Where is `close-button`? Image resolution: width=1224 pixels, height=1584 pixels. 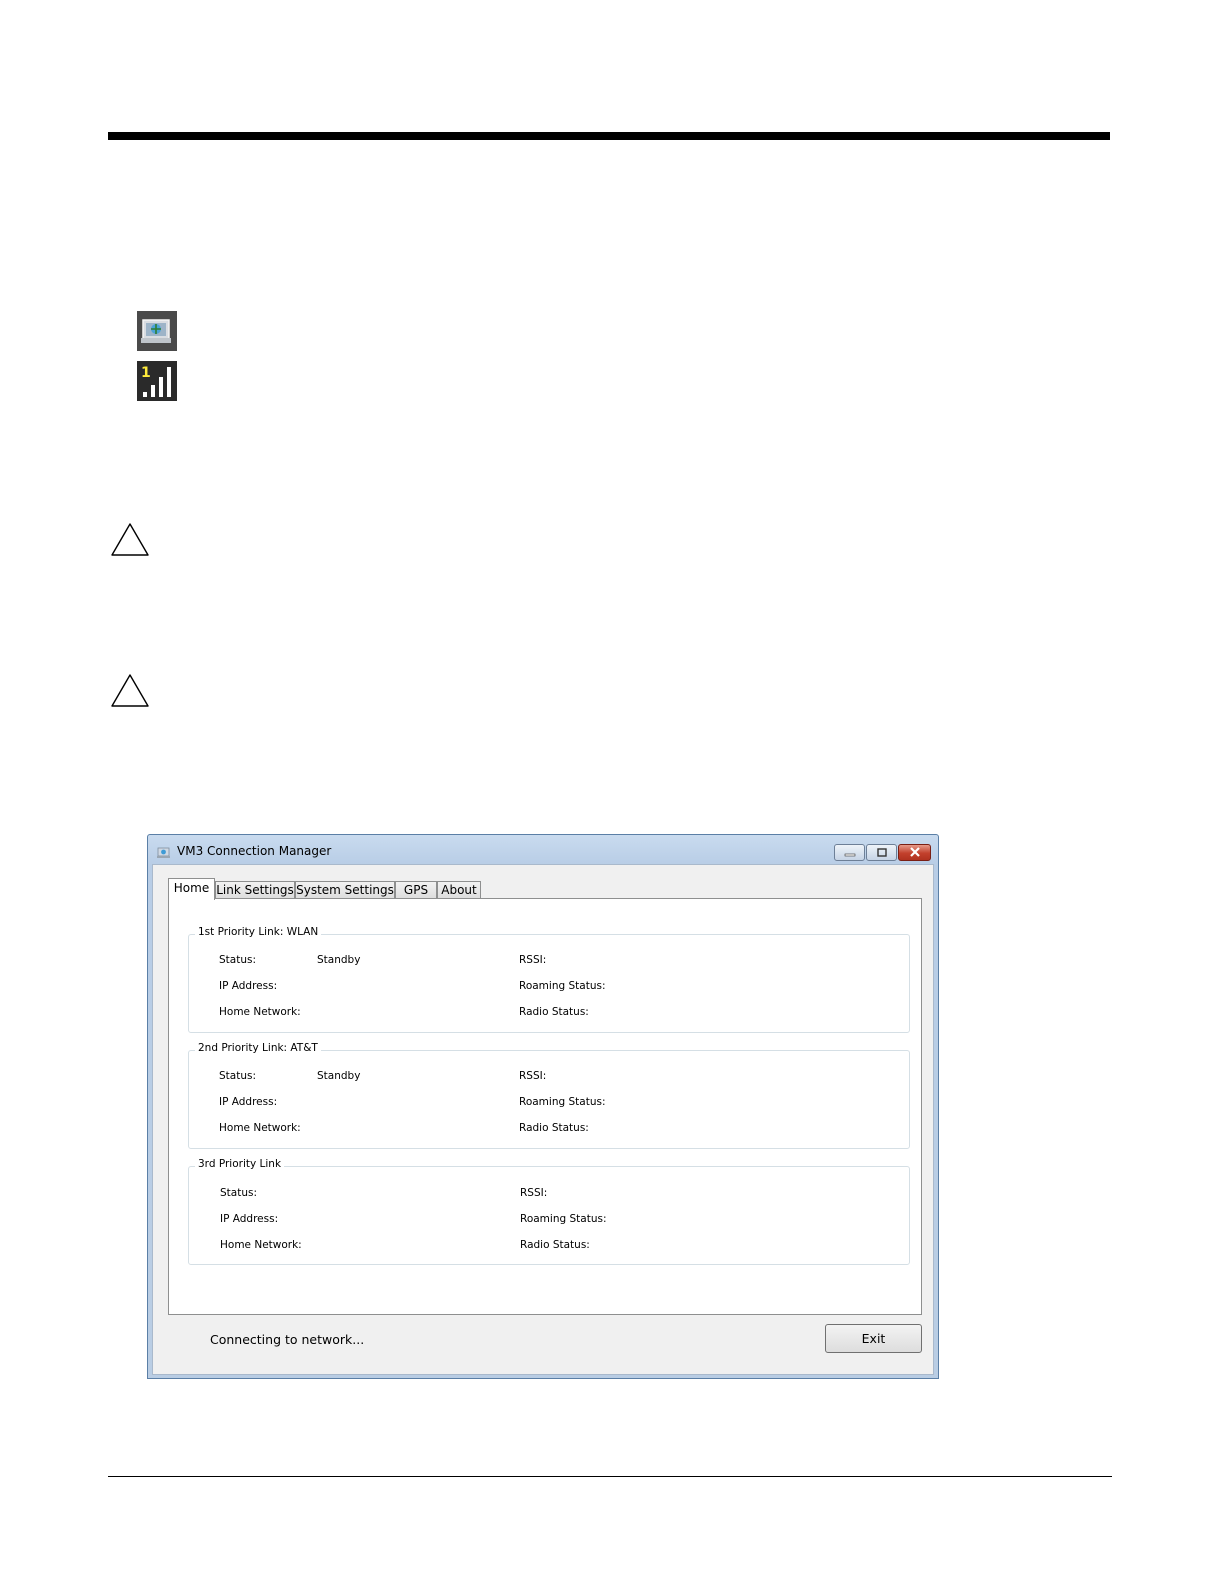
close-button is located at coordinates (914, 852).